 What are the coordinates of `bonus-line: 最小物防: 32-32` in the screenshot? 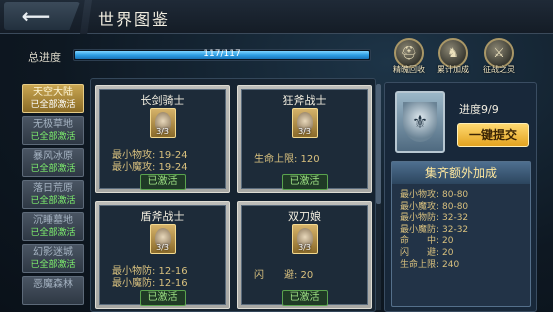 It's located at (434, 218).